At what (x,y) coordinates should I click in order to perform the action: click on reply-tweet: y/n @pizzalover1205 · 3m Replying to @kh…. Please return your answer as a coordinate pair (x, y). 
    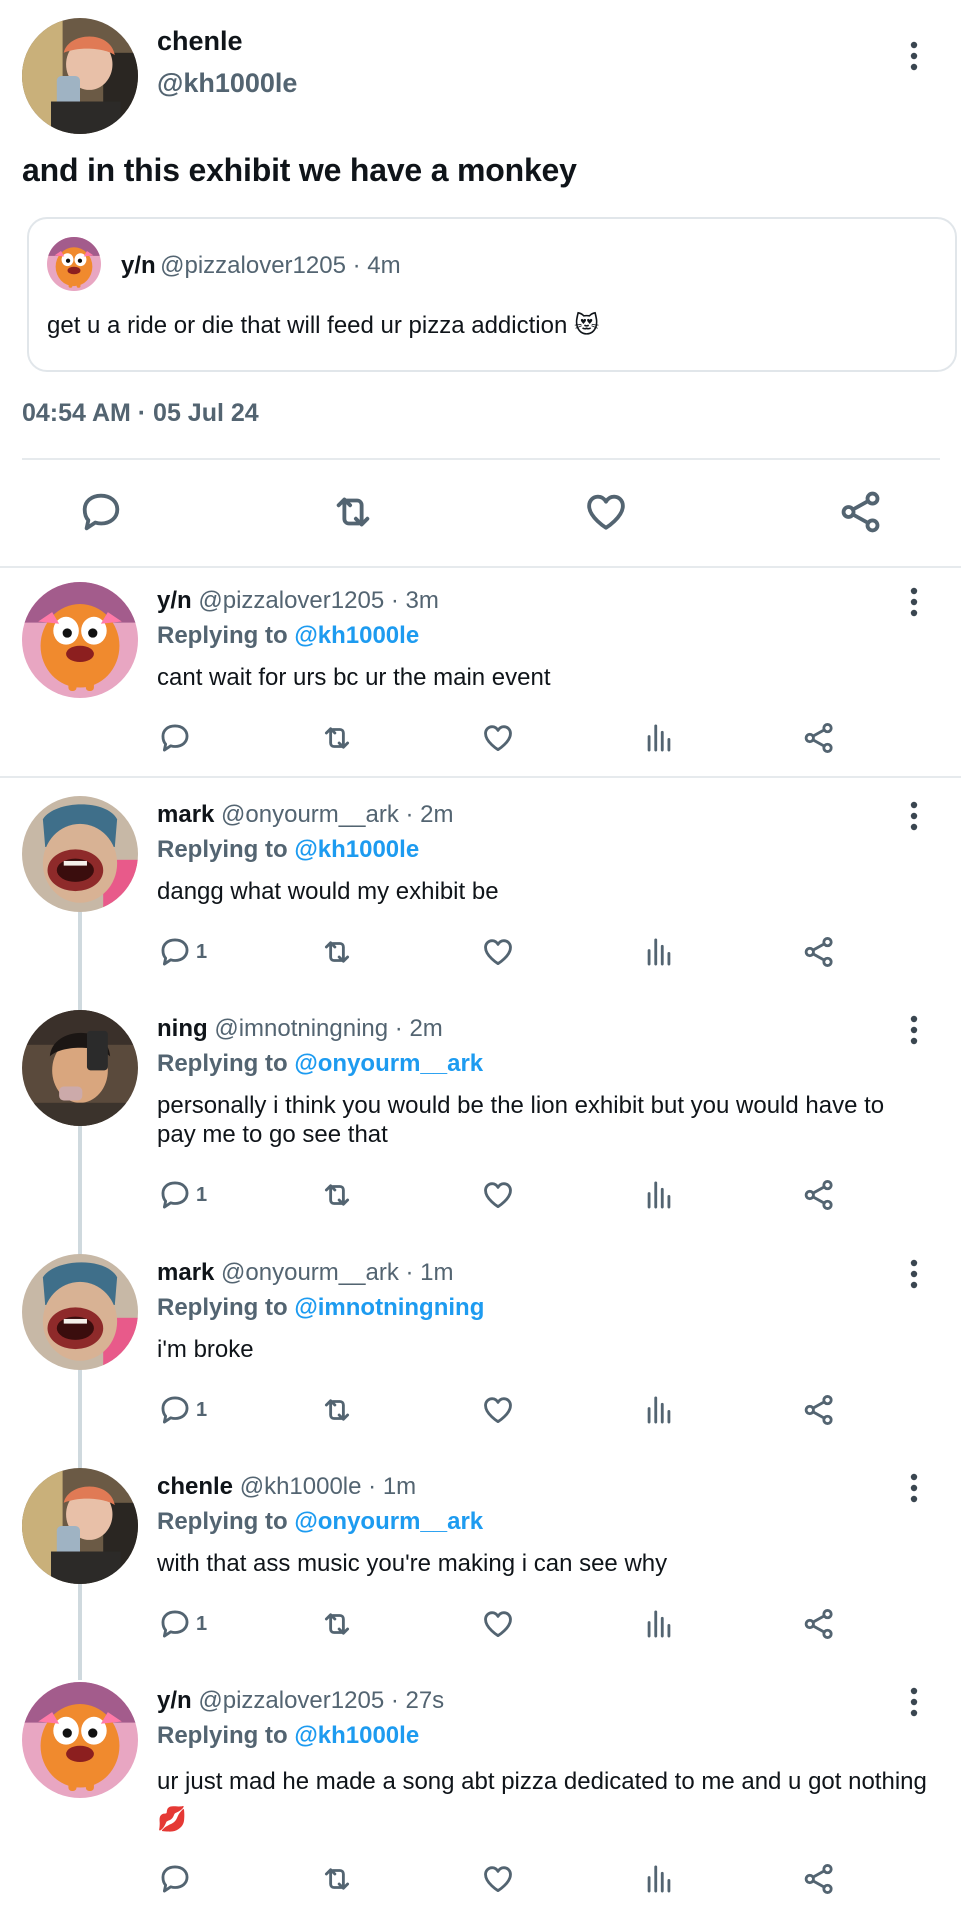
    Looking at the image, I should click on (480, 677).